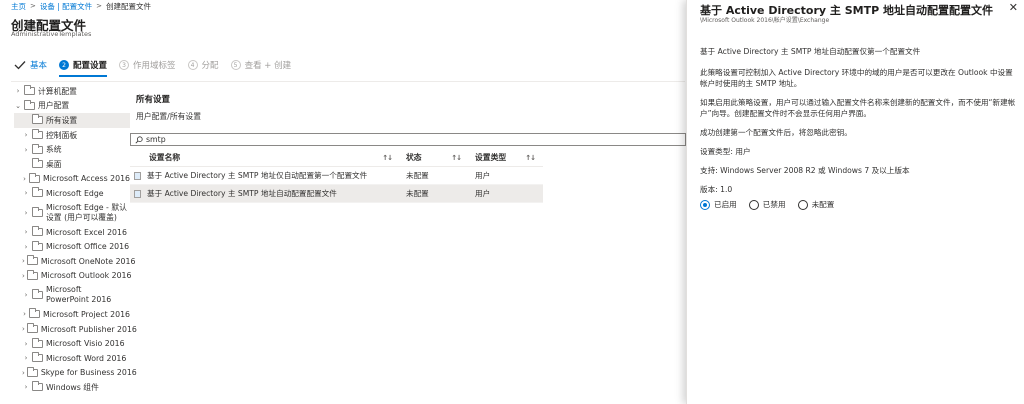  Describe the element at coordinates (72, 179) in the screenshot. I see `tree-item-access: › Microsoft Access 2016` at that location.